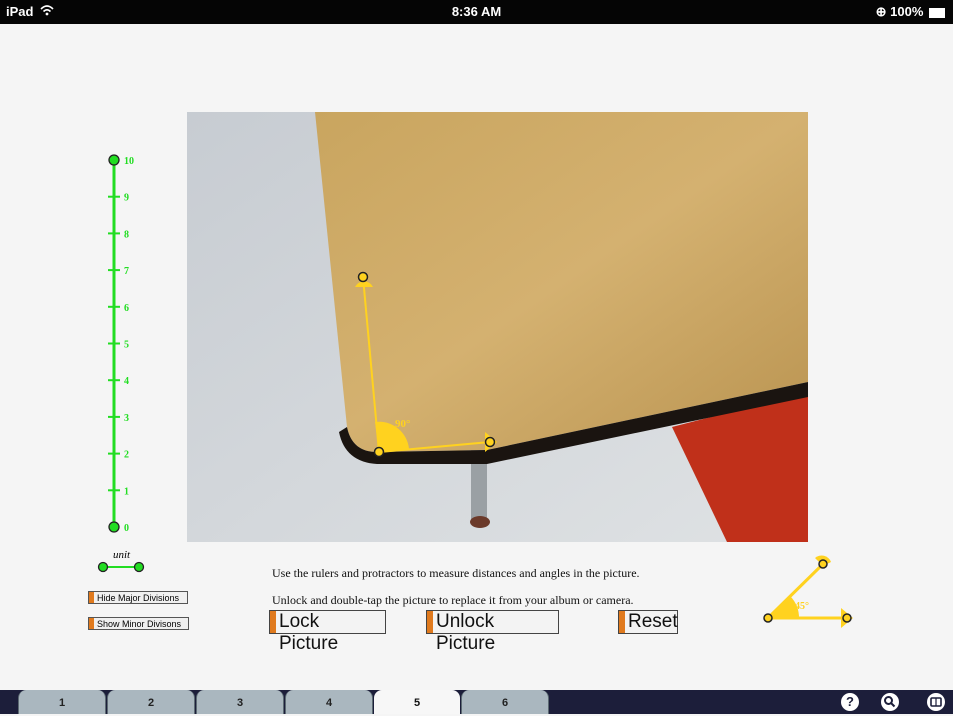 The image size is (953, 716). What do you see at coordinates (126, 491) in the screenshot?
I see `ruler-tick-label: 1` at bounding box center [126, 491].